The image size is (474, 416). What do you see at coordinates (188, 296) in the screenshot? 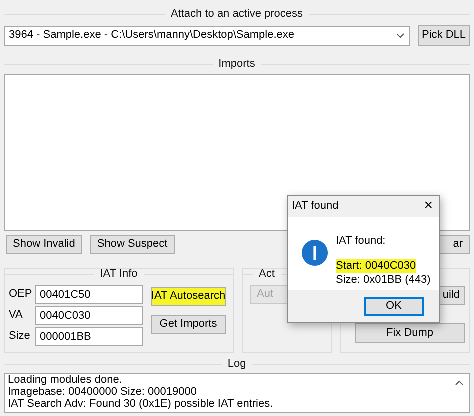
I see `button: IAT Autosearch` at bounding box center [188, 296].